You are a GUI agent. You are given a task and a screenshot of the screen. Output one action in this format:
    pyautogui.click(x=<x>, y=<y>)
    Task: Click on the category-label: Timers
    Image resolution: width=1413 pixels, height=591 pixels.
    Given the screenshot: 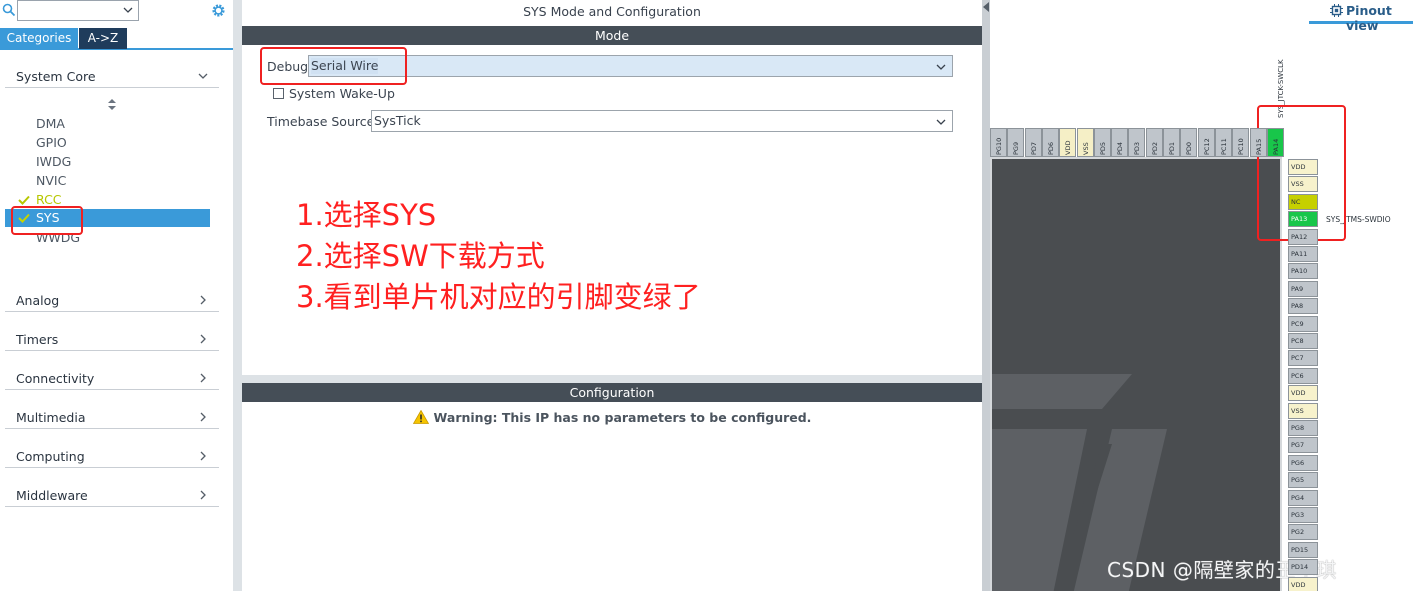 What is the action you would take?
    pyautogui.click(x=37, y=339)
    